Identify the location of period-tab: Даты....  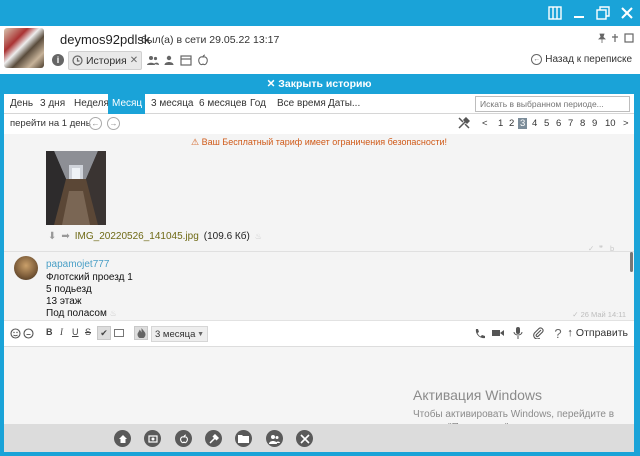
(344, 104).